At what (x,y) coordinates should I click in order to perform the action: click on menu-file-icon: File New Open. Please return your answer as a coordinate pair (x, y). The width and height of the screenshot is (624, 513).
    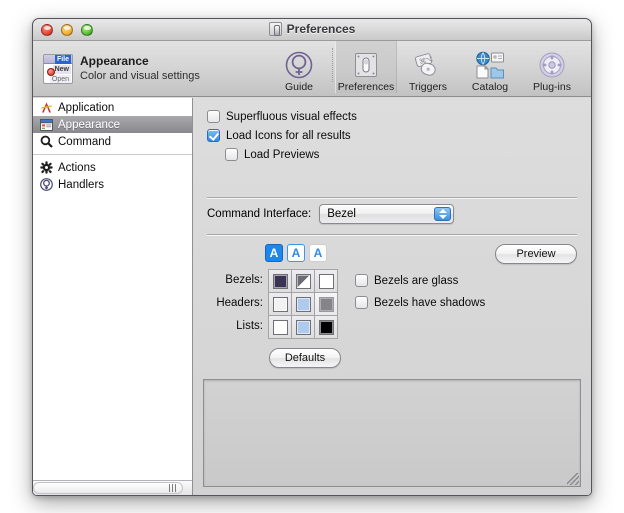
    Looking at the image, I should click on (58, 68).